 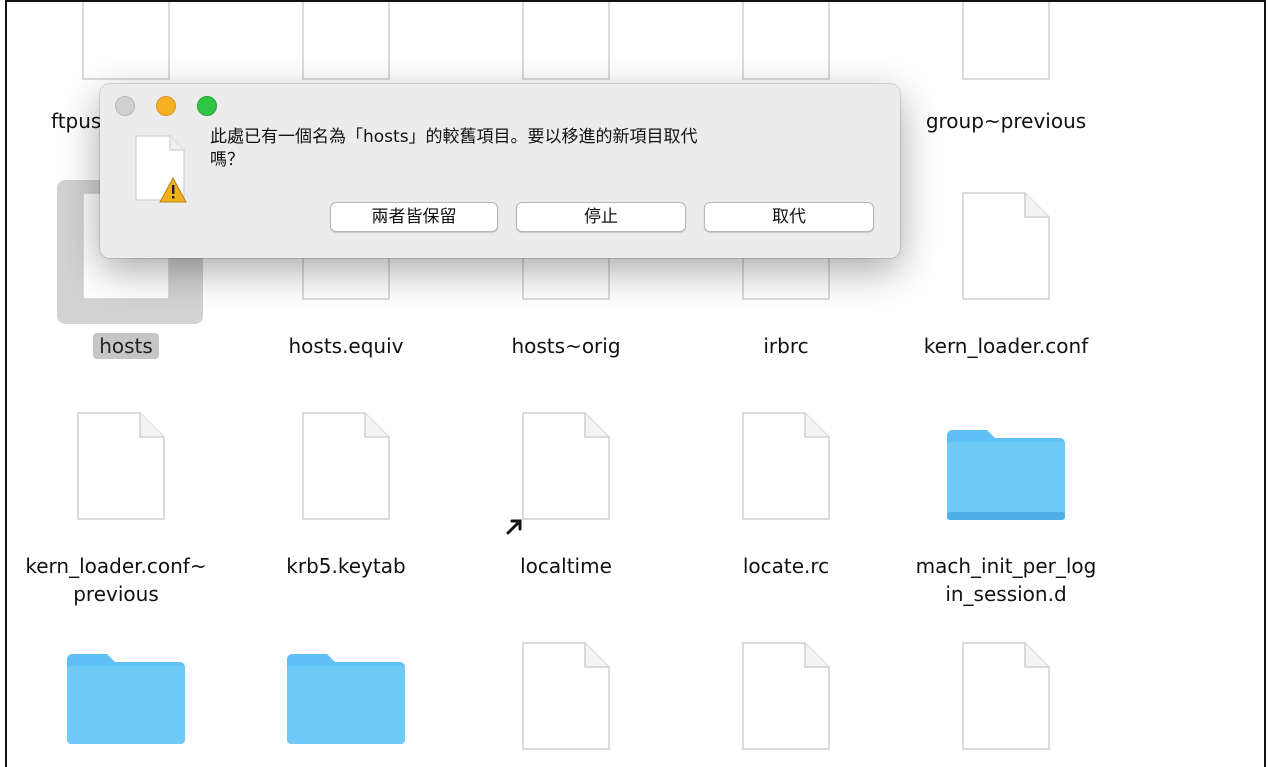 What do you see at coordinates (786, 346) in the screenshot?
I see `file-label: irbrc` at bounding box center [786, 346].